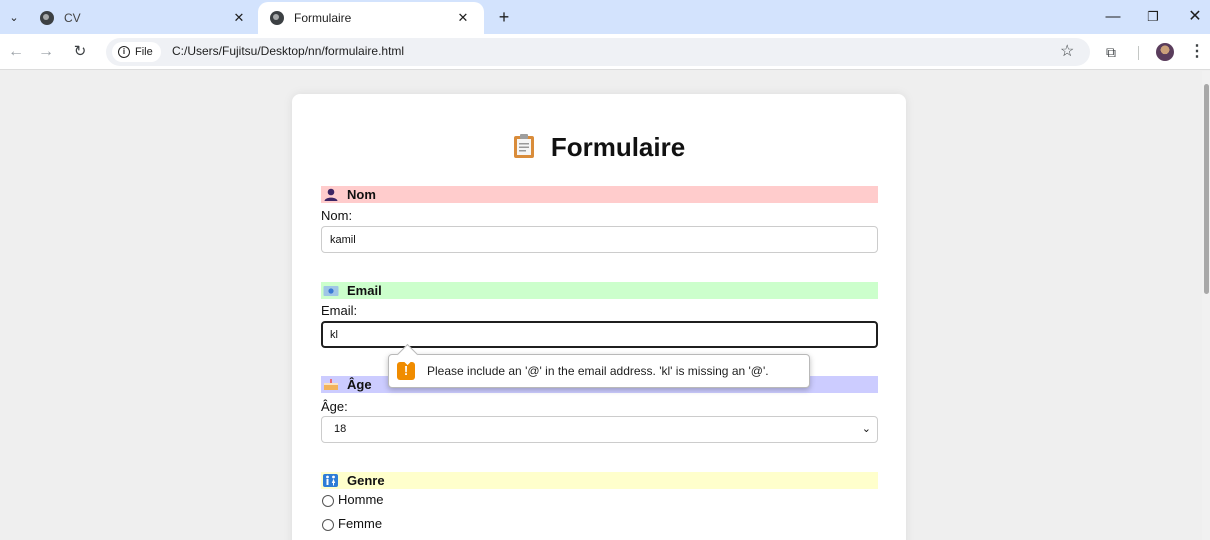 This screenshot has width=1210, height=540. What do you see at coordinates (72, 18) in the screenshot?
I see `tab-title: CV` at bounding box center [72, 18].